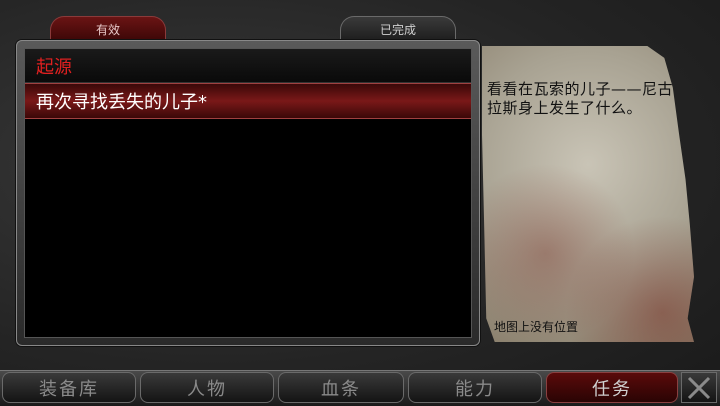  I want to click on quest-item-selected: 再次寻找丢失的儿子*, so click(248, 101).